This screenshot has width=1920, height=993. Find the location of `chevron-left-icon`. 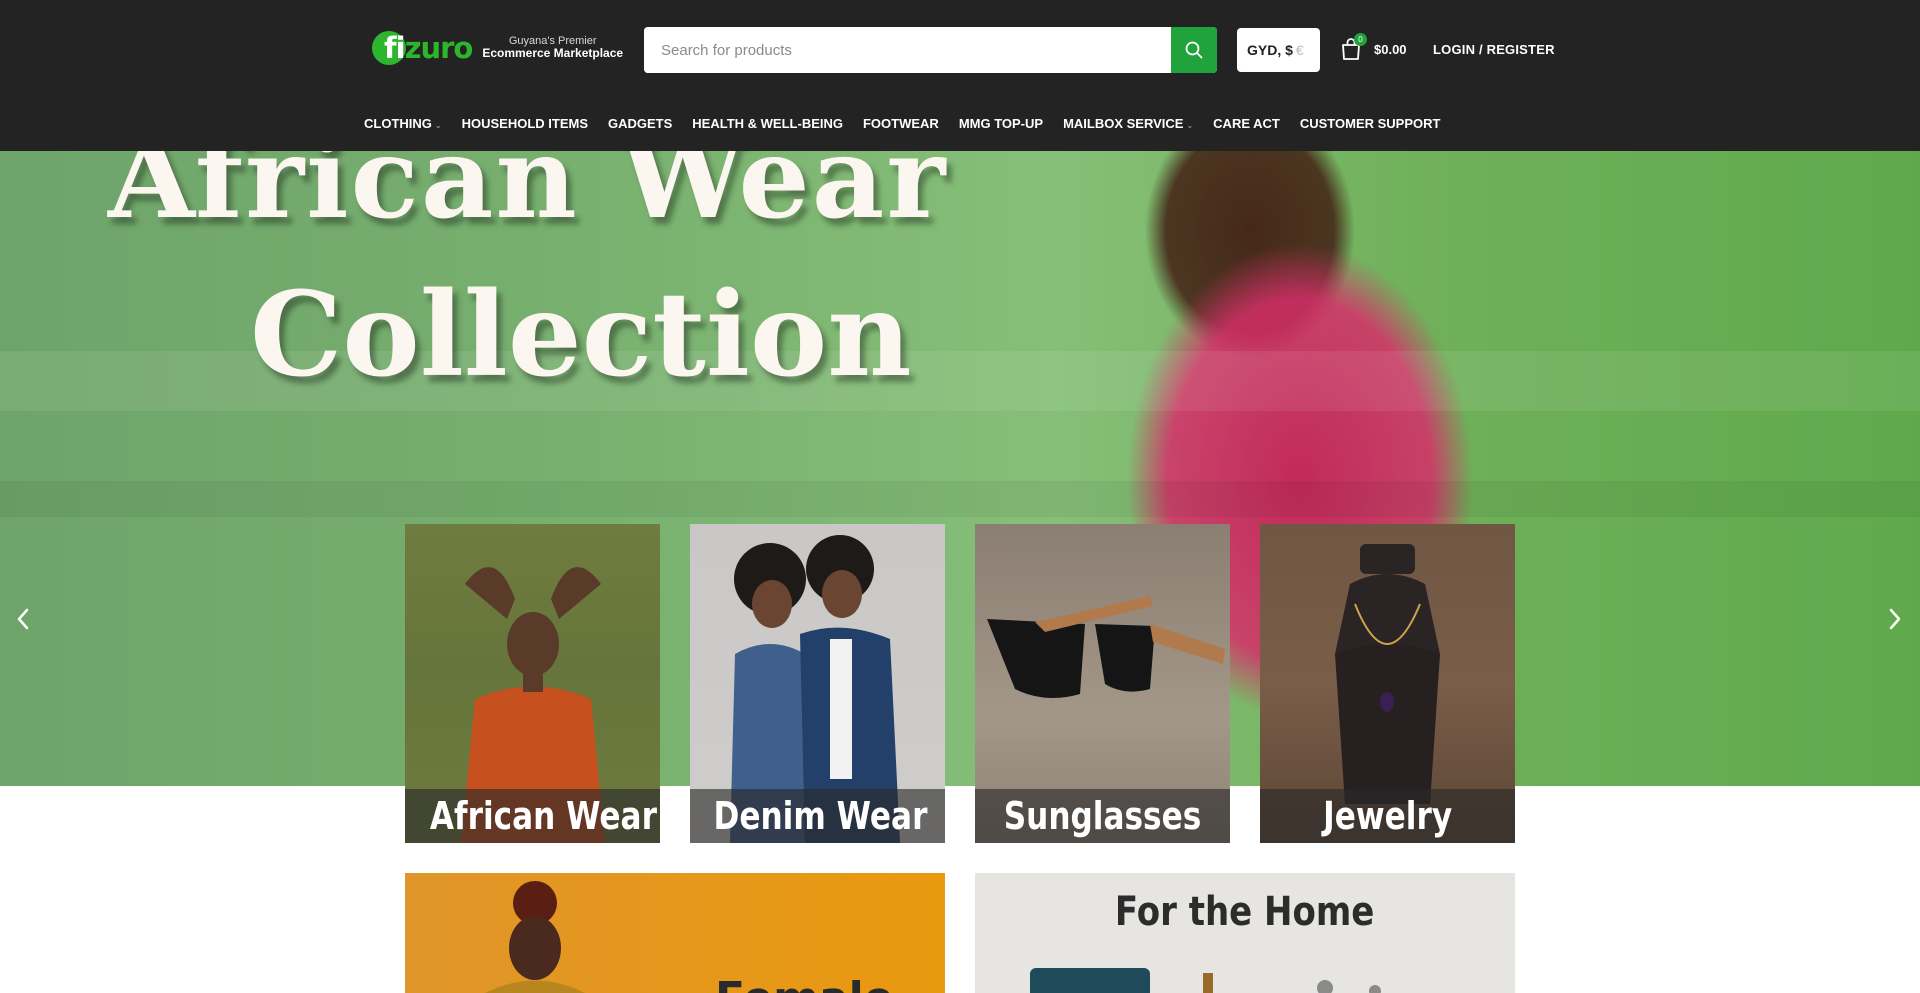

chevron-left-icon is located at coordinates (23, 619).